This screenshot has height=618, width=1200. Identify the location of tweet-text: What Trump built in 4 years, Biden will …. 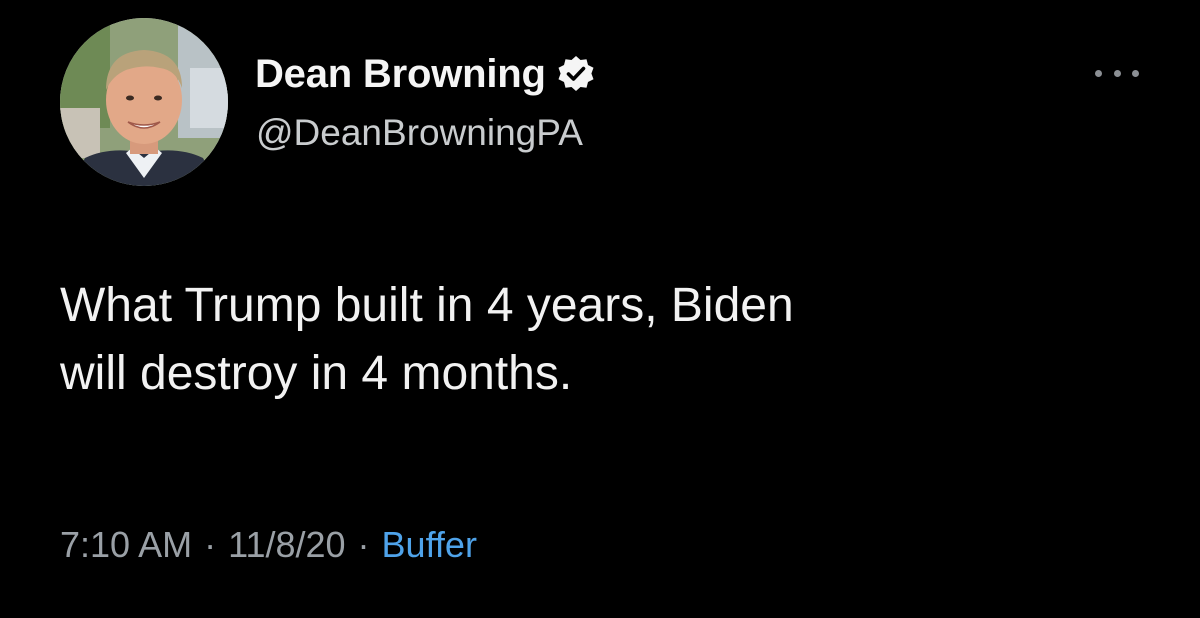
(427, 339).